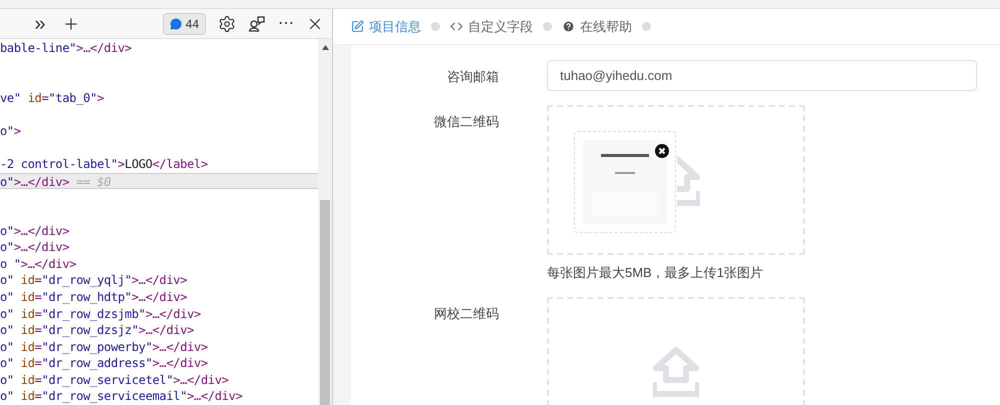 The width and height of the screenshot is (1000, 405). What do you see at coordinates (159, 280) in the screenshot?
I see `code-line: o" id="dr_row_yqlj">…</div>` at bounding box center [159, 280].